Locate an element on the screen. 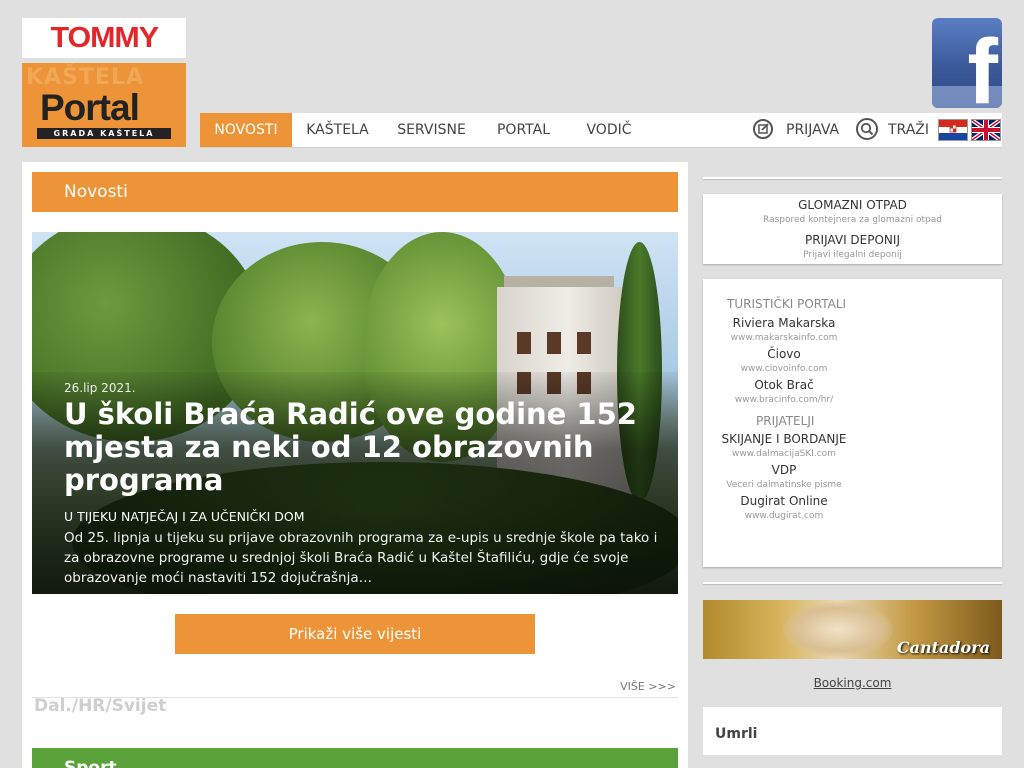 This screenshot has width=1024, height=768. uk-flag-icon is located at coordinates (986, 130).